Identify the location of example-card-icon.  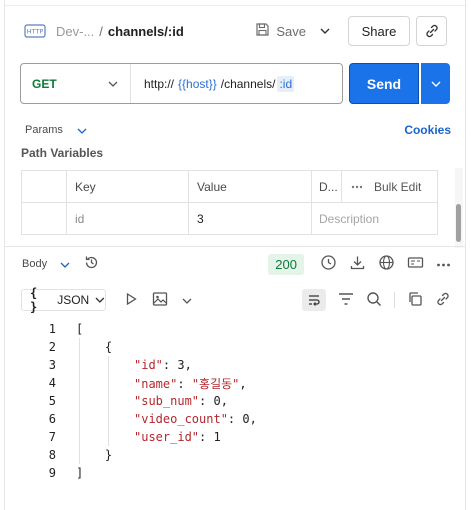
(415, 264).